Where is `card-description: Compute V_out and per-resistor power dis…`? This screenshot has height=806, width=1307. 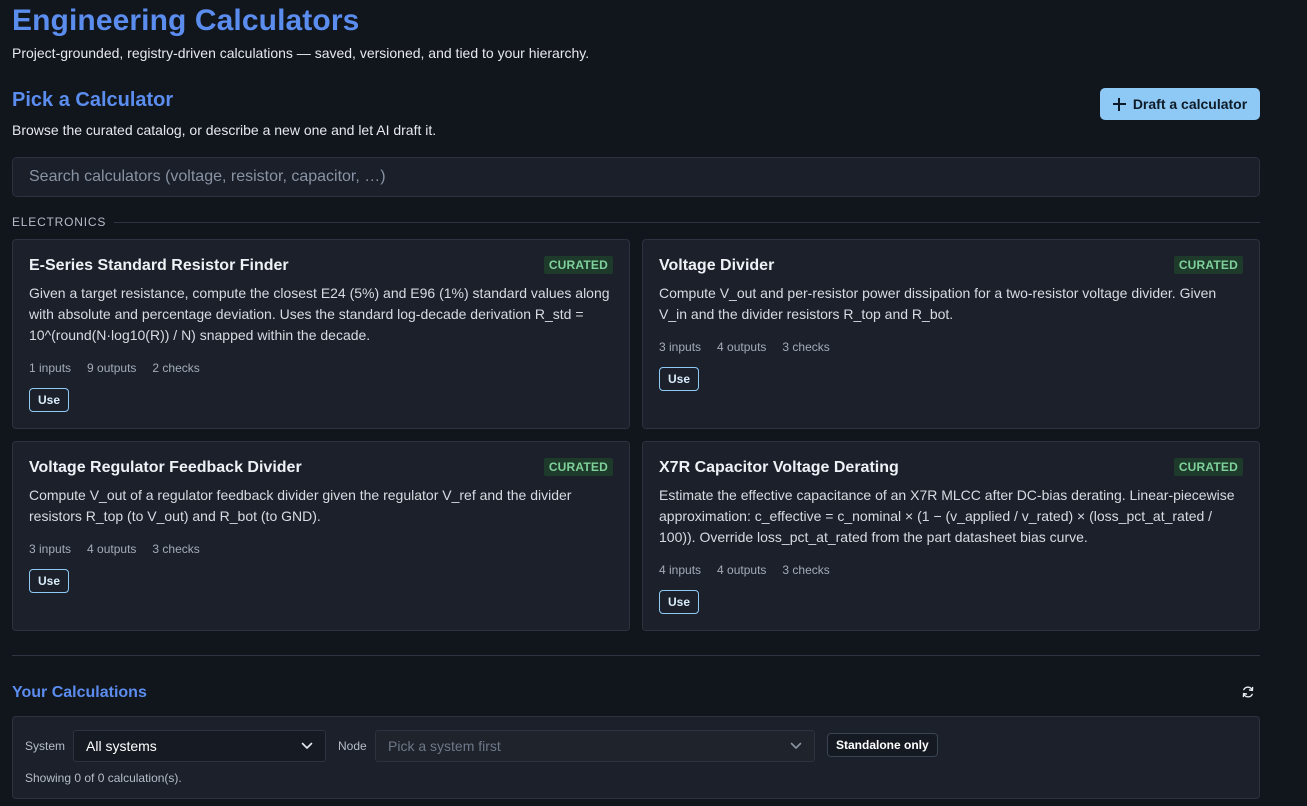
card-description: Compute V_out and per-resistor power dis… is located at coordinates (938, 303).